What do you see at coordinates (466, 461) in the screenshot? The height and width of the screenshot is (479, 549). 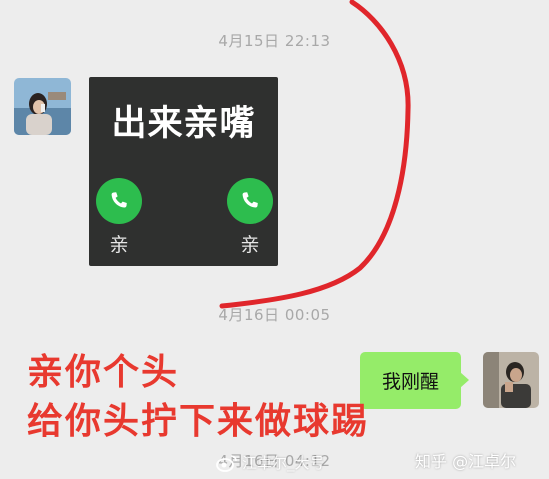 I see `zhihu-watermark: 知乎 @江卓尔` at bounding box center [466, 461].